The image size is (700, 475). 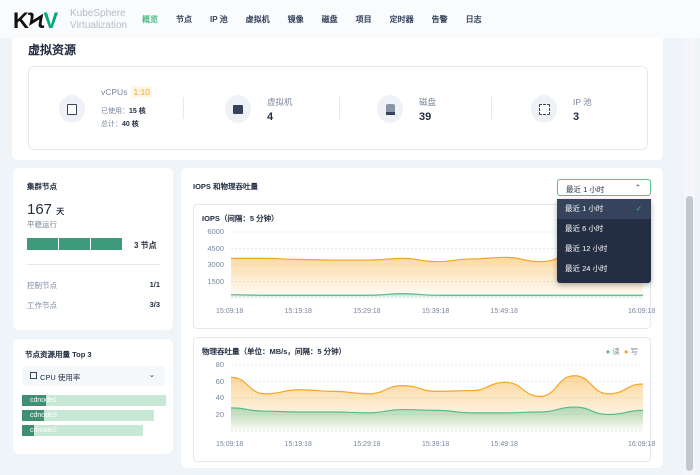 What do you see at coordinates (330, 19) in the screenshot?
I see `nav-item: 磁盘` at bounding box center [330, 19].